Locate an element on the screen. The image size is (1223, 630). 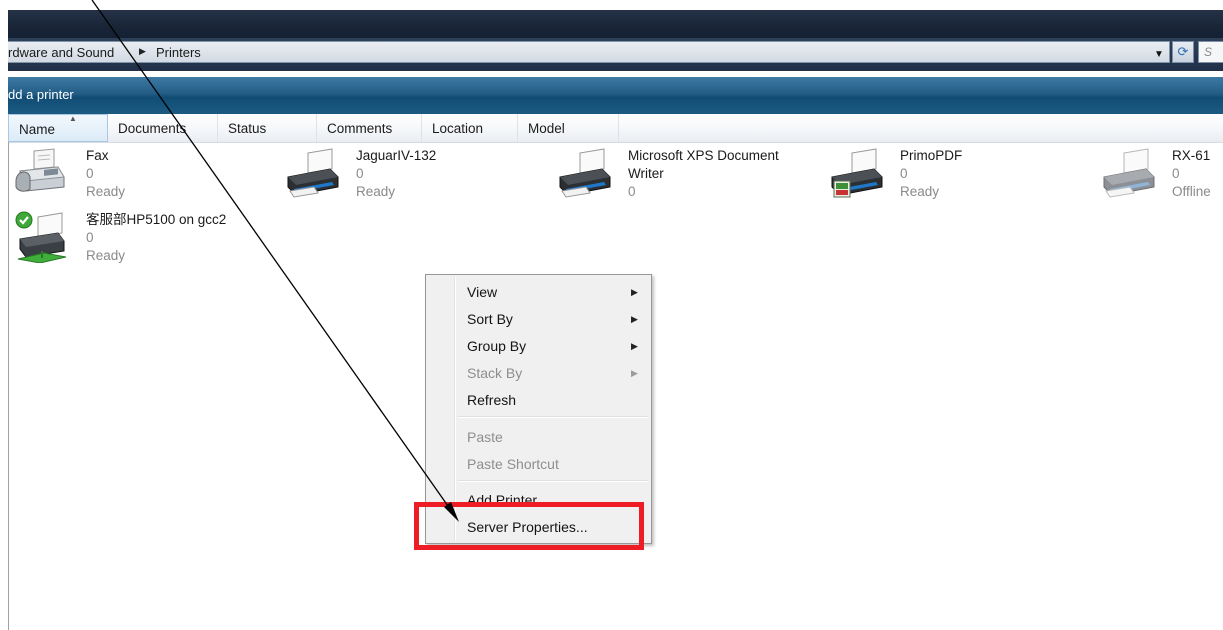
printer-status: Offline is located at coordinates (1191, 191).